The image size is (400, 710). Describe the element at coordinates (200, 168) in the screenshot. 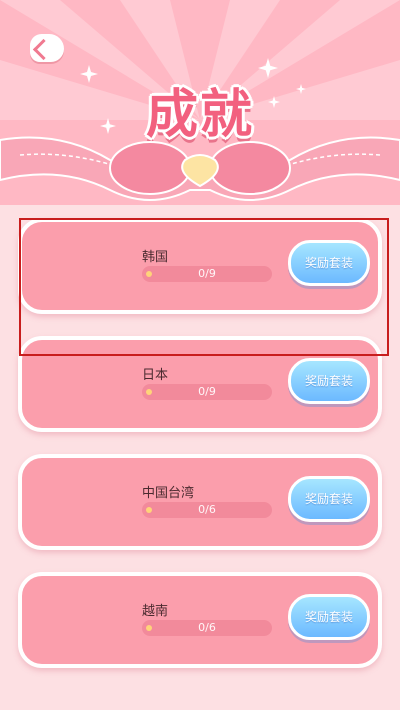

I see `ribbon-bow` at that location.